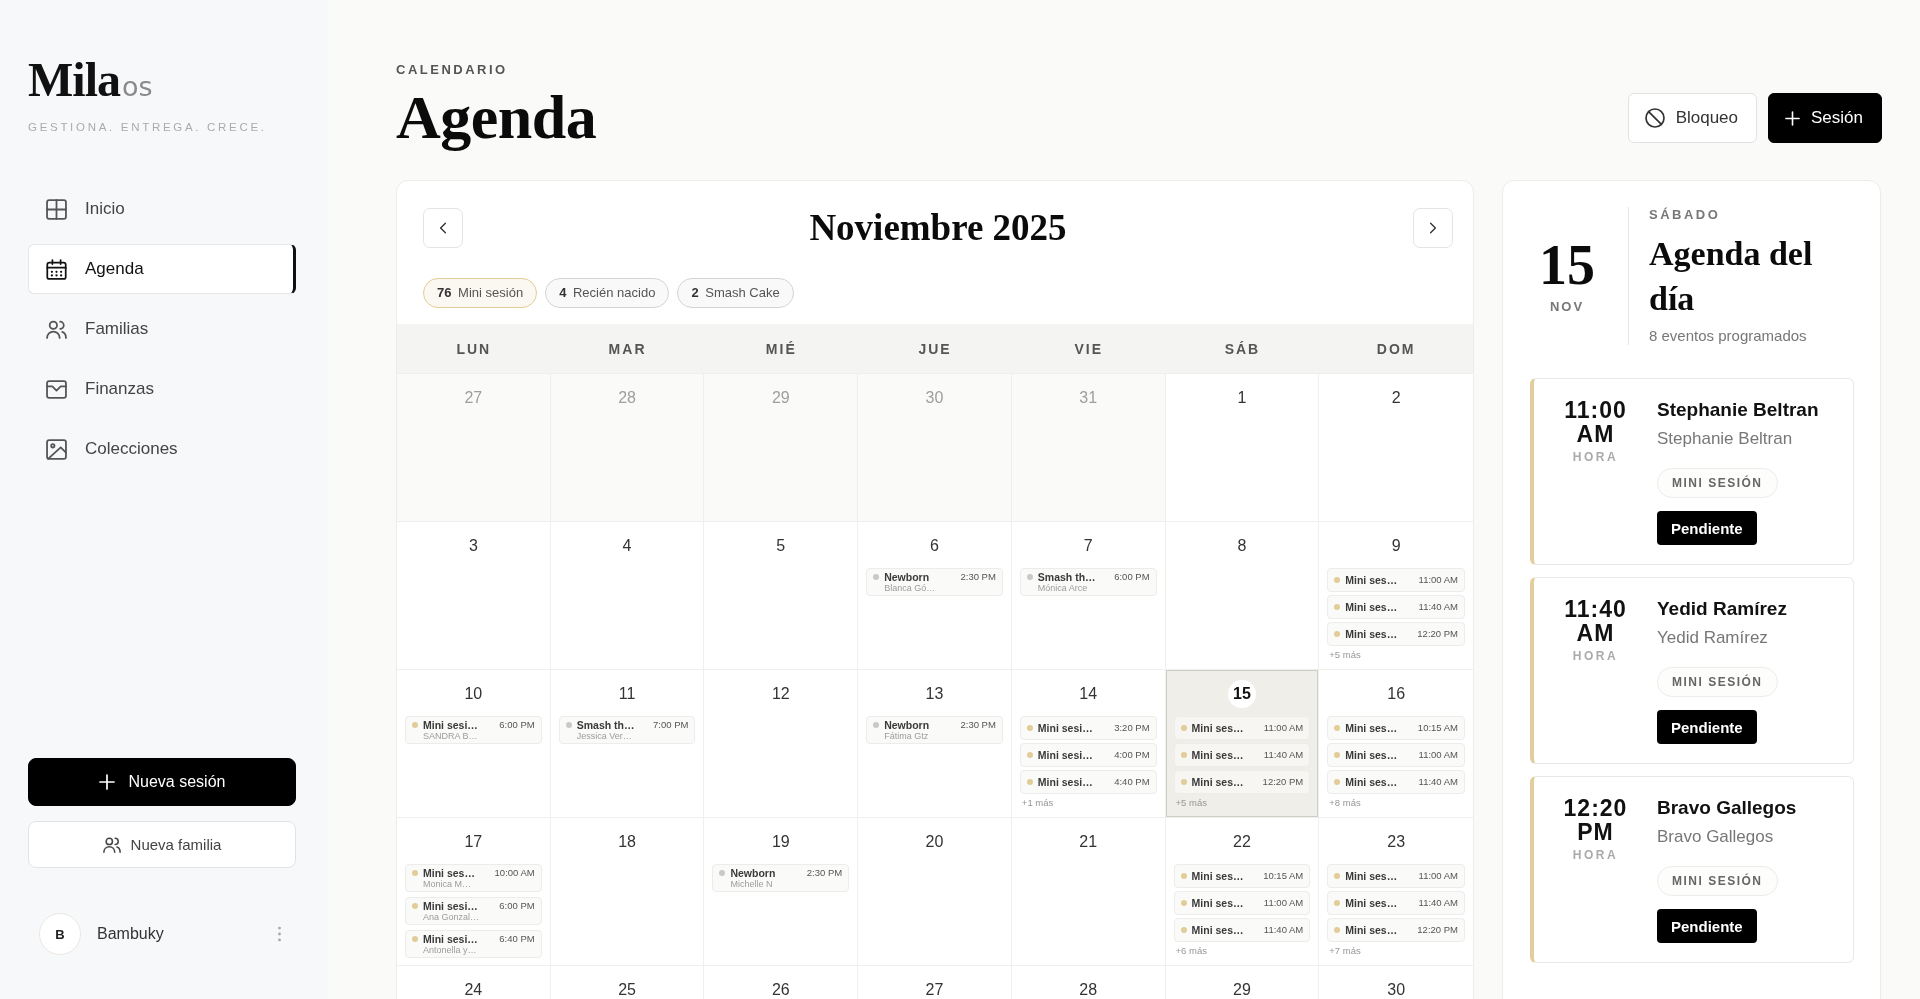 The image size is (1920, 999). Describe the element at coordinates (1692, 869) in the screenshot. I see `appointment-card: 12:20 PM HORA Bravo Gallegos Bravo Gallegos MINI SESIÓN Pendiente` at that location.